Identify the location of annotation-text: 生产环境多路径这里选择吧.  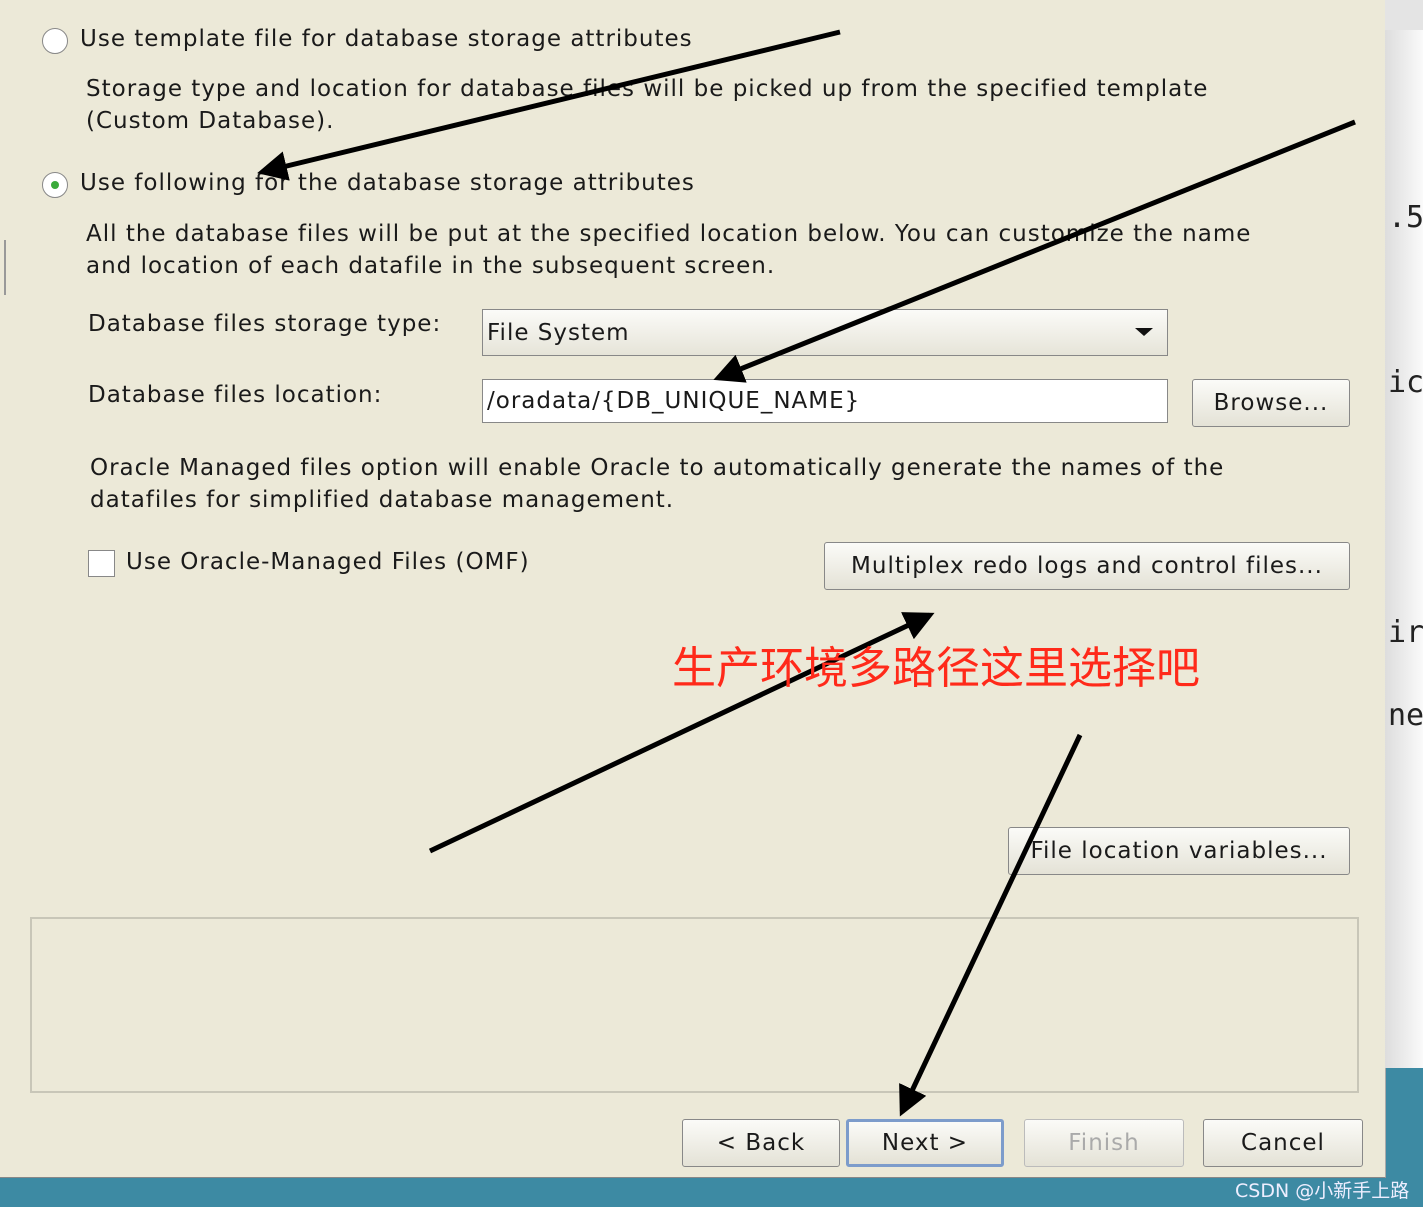
(936, 668).